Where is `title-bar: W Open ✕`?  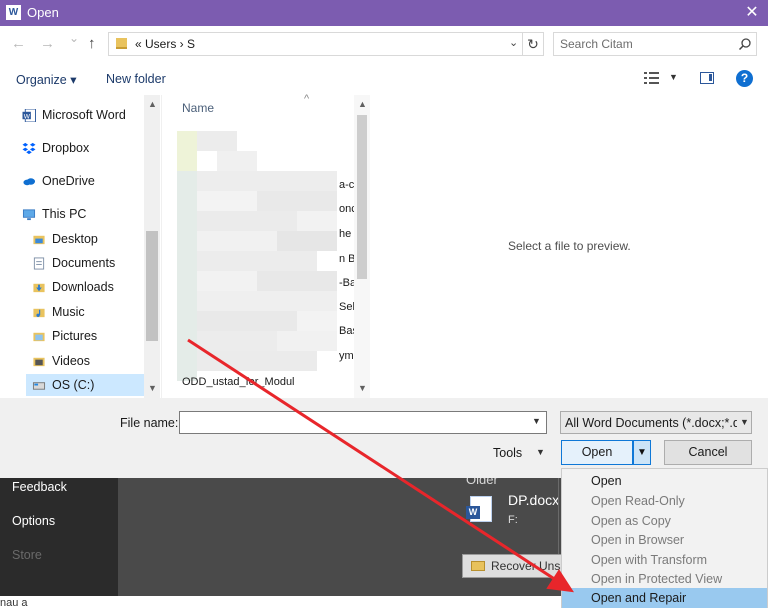
title-bar: W Open ✕ is located at coordinates (384, 13).